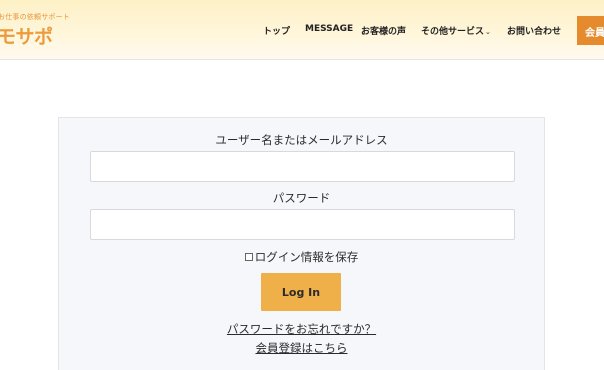 This screenshot has width=604, height=370. Describe the element at coordinates (35, 17) in the screenshot. I see `logo-tagline: お仕事の依頼サポート` at that location.